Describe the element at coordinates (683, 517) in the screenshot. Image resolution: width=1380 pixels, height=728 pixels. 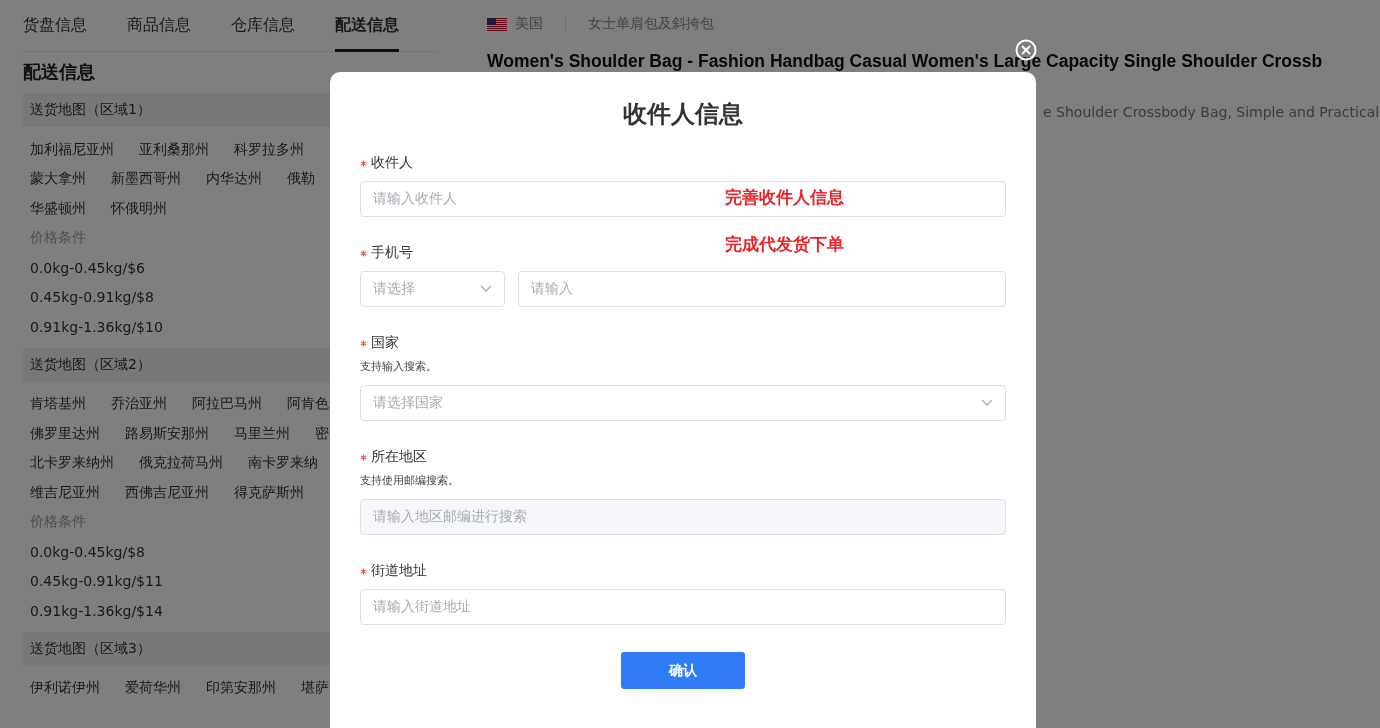
I see `region-field: 请输入地区邮编进行搜索` at that location.